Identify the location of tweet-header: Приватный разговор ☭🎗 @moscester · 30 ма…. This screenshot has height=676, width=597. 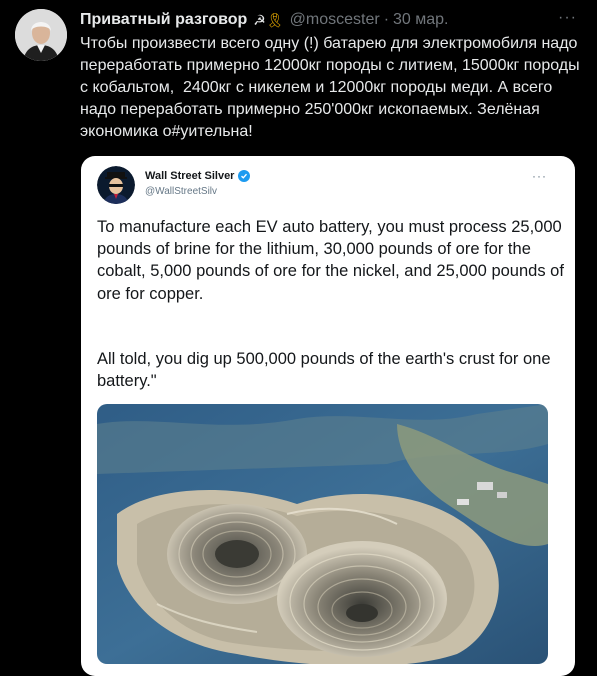
(328, 20).